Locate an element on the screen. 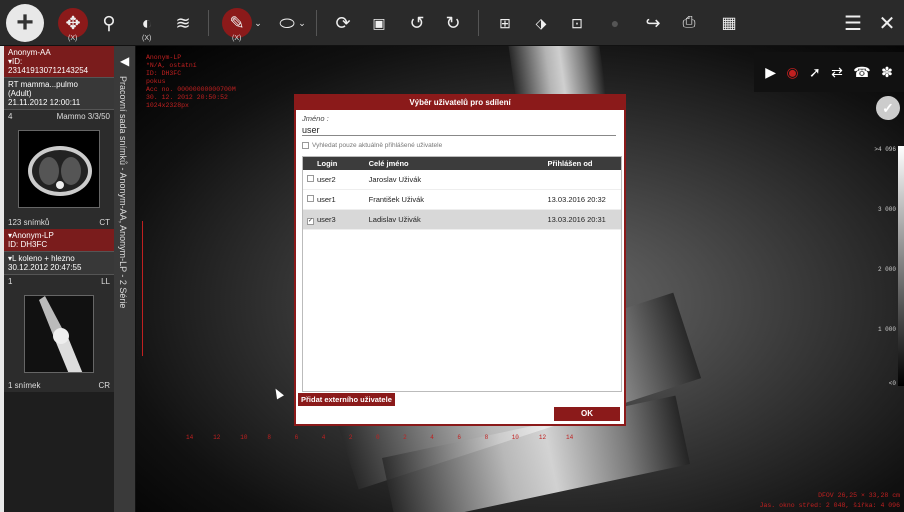  scale-label: 1 000 is located at coordinates (886, 329).